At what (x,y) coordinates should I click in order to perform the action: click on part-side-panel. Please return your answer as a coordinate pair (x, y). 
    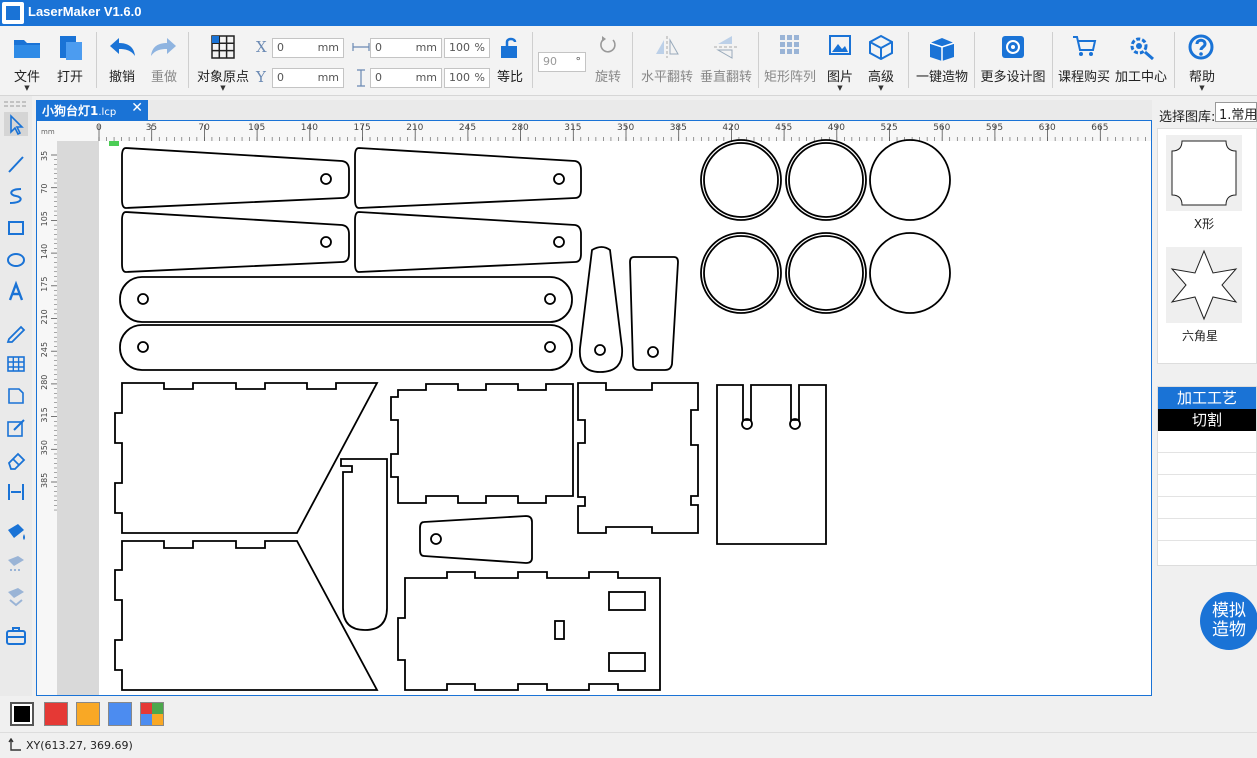
    Looking at the image, I should click on (246, 615).